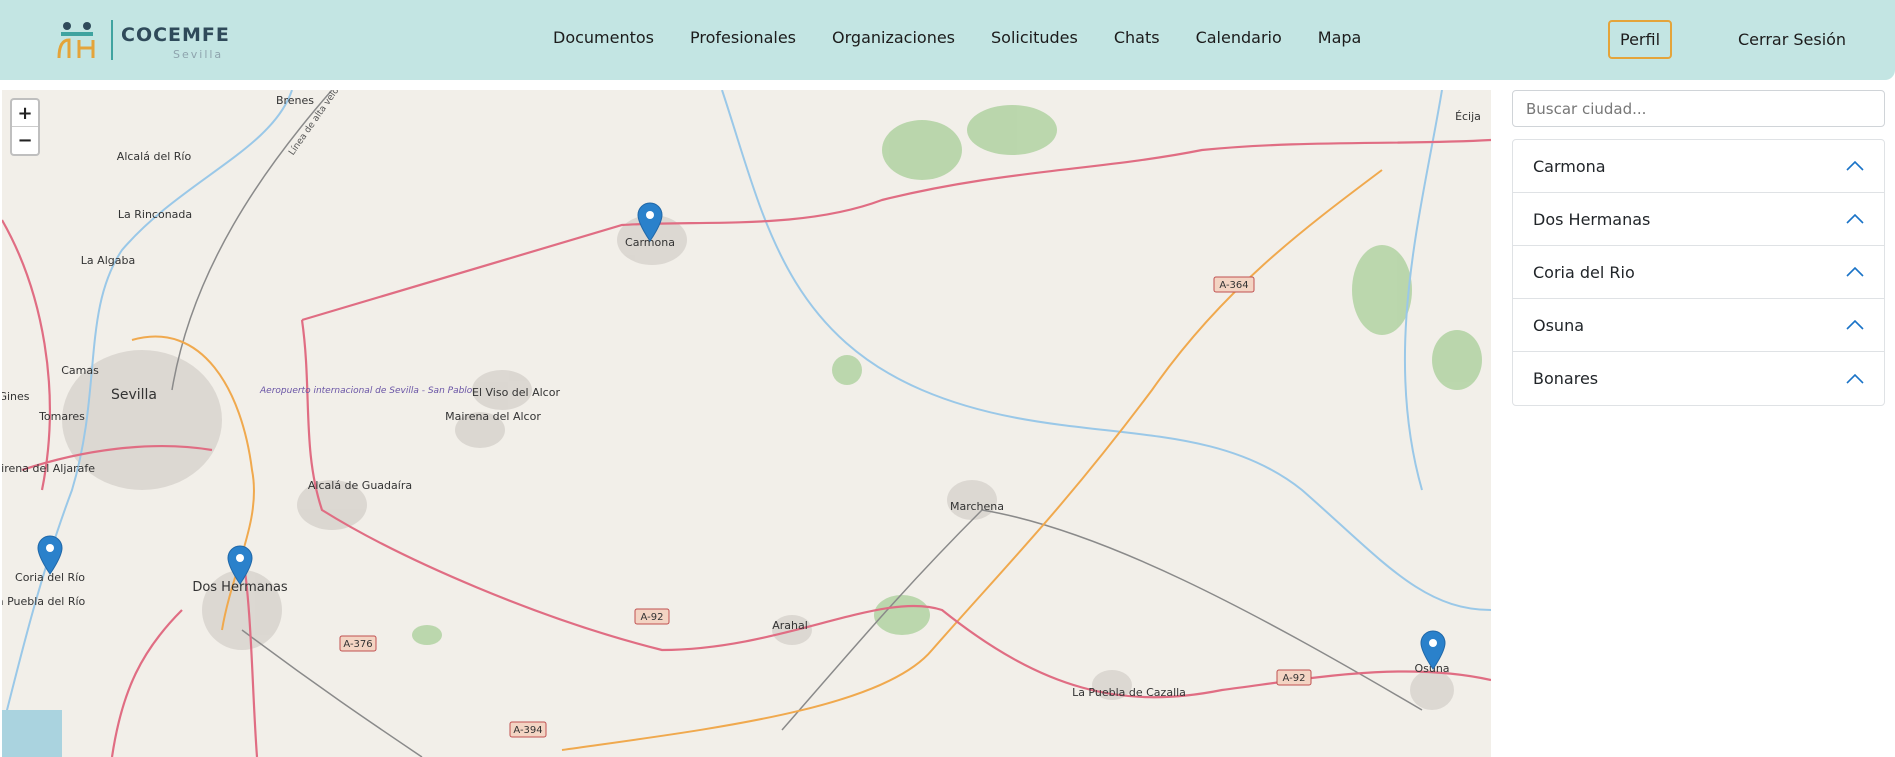 The image size is (1895, 757). Describe the element at coordinates (652, 617) in the screenshot. I see `road-a92-west: A-92` at that location.